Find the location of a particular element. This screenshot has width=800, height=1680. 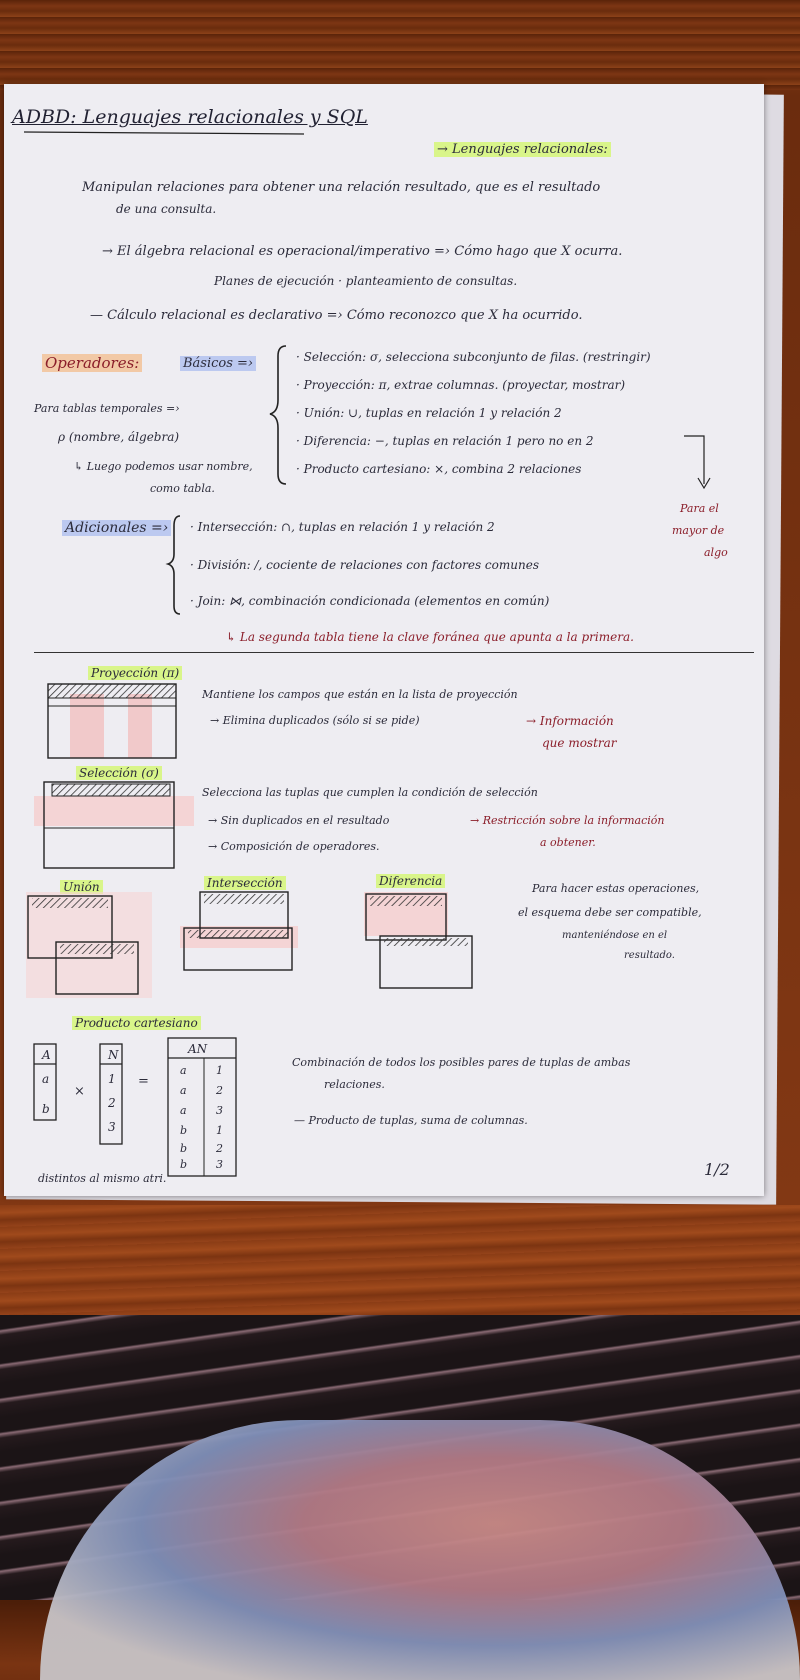

additional-ops-brace is located at coordinates (173, 565).